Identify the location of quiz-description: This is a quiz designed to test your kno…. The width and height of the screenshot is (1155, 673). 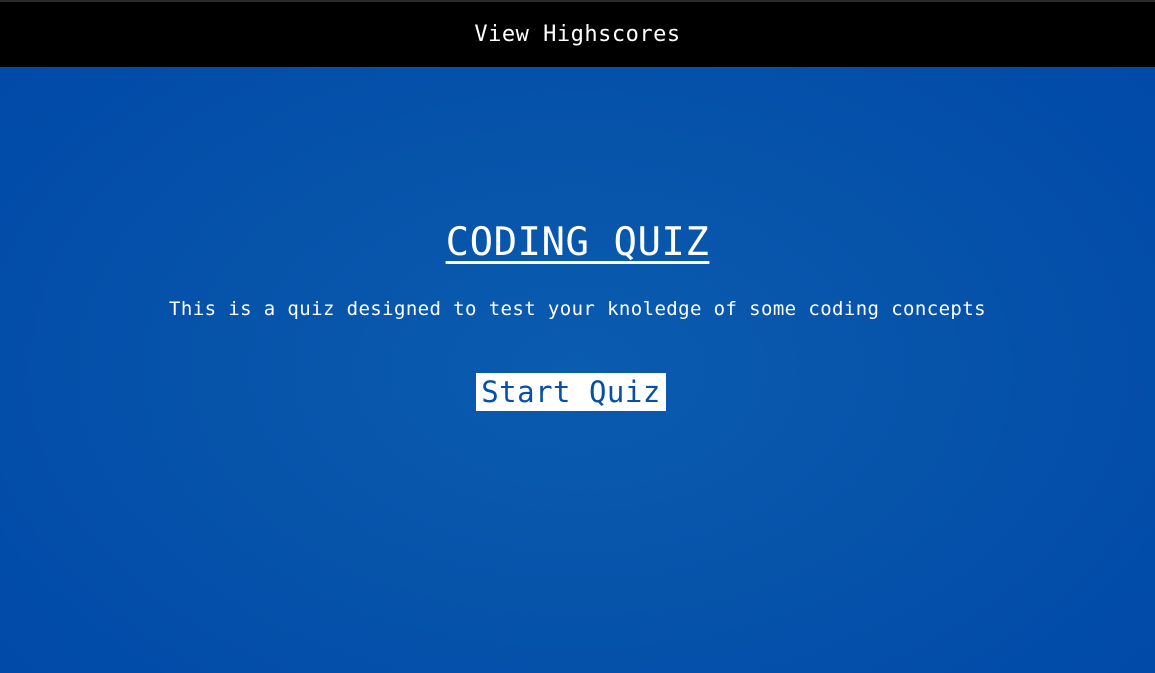
(577, 309).